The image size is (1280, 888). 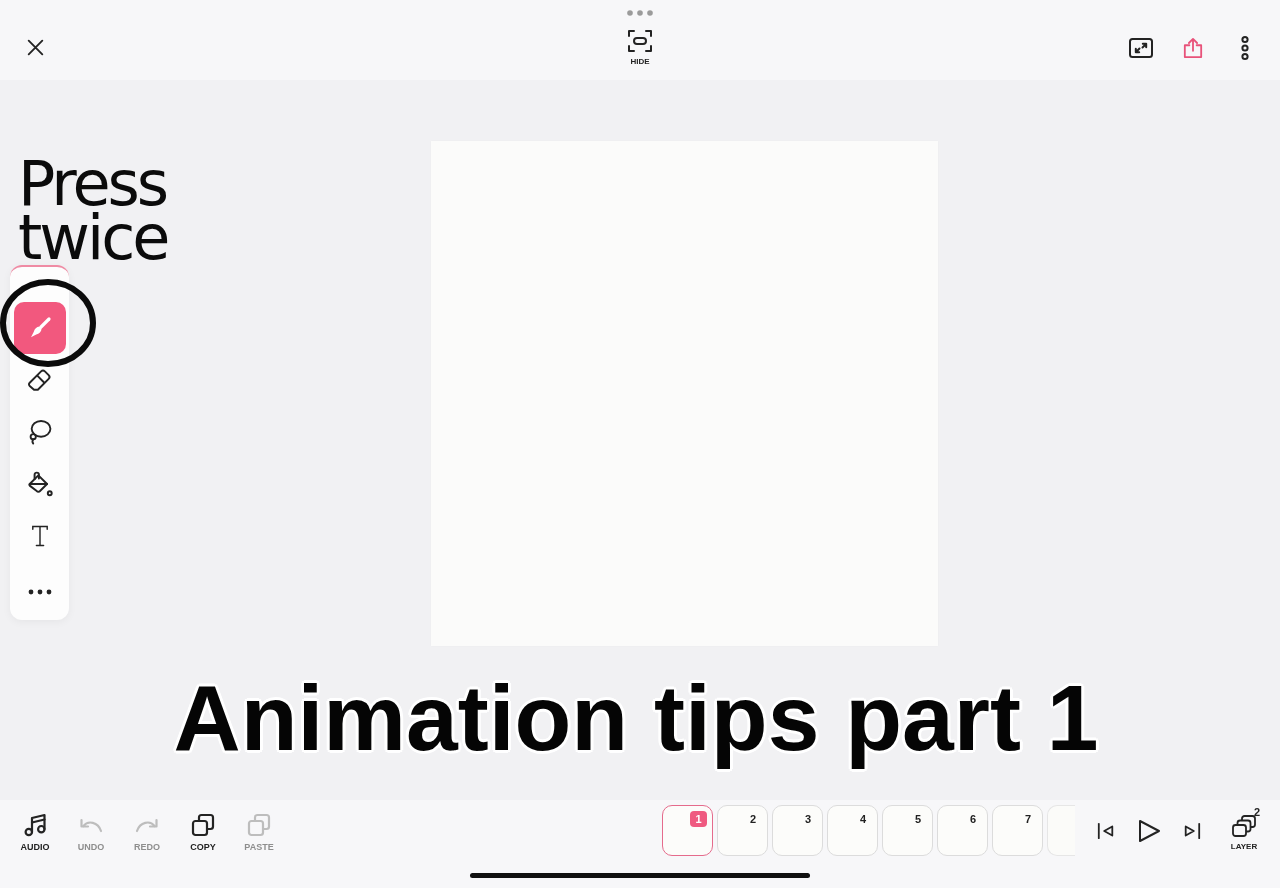 I want to click on skip-back-icon, so click(x=1106, y=830).